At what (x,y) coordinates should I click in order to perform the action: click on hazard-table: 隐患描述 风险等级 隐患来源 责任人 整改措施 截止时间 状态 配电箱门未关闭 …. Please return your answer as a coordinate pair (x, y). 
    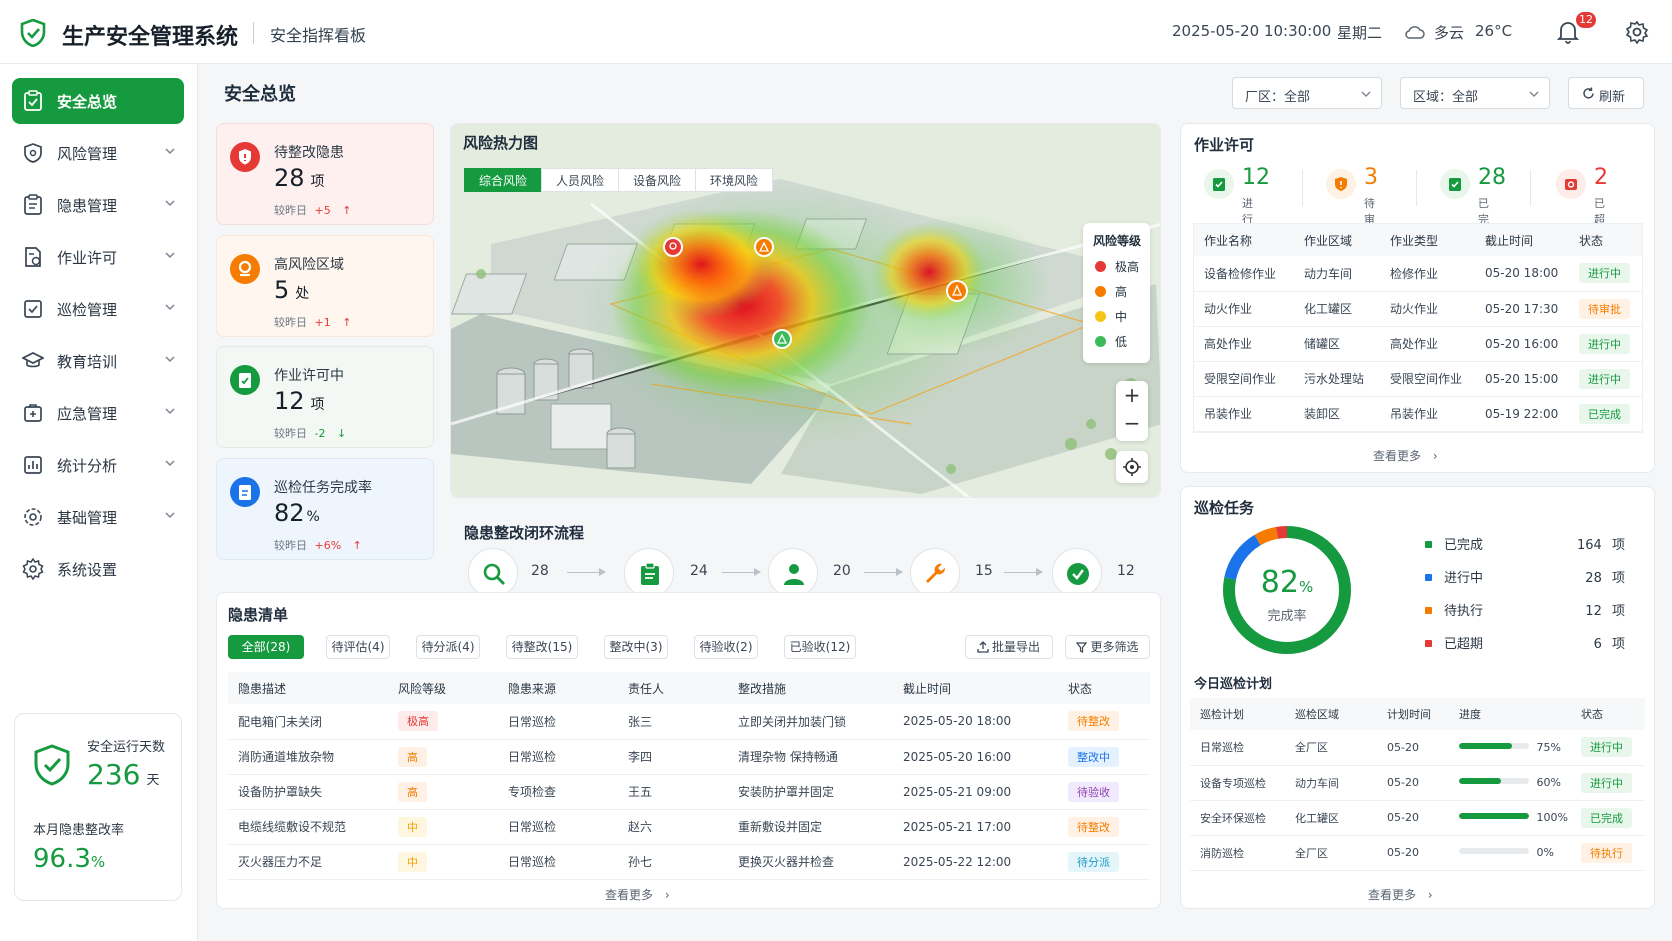
    Looking at the image, I should click on (689, 776).